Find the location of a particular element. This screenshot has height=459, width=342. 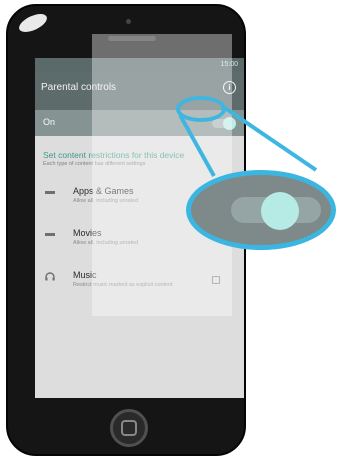

toggle-callout-ring is located at coordinates (201, 109).